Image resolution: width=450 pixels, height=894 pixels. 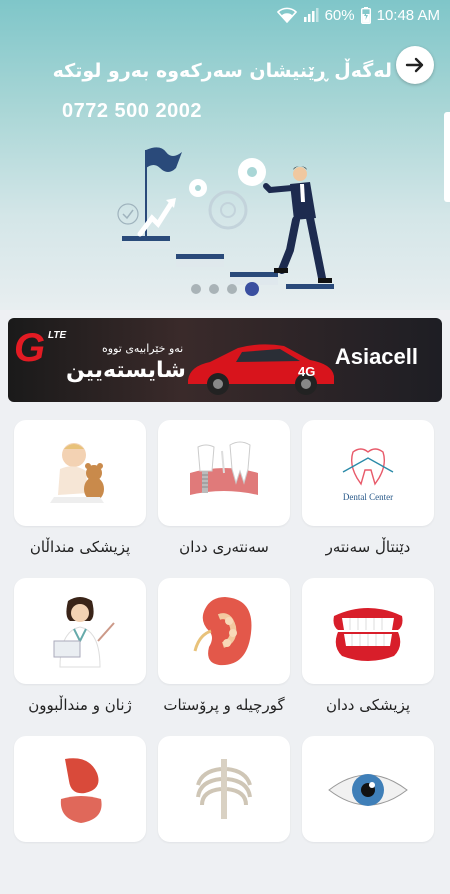 What do you see at coordinates (225, 289) in the screenshot?
I see `slider-indicator` at bounding box center [225, 289].